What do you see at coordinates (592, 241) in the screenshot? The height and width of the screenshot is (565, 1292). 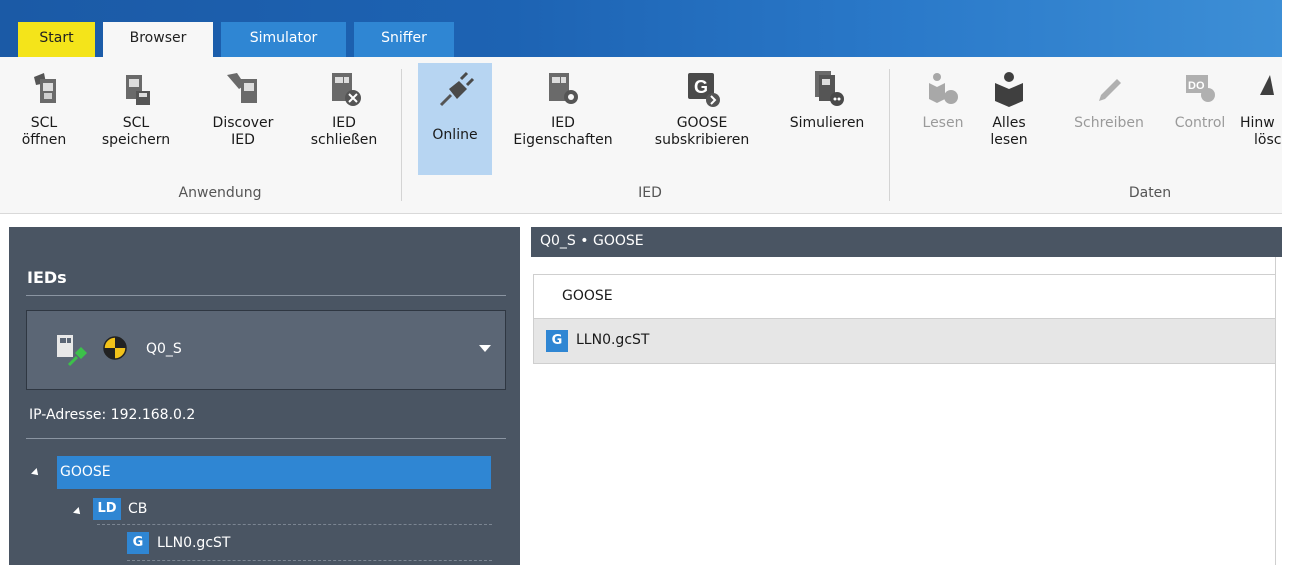 I see `breadcrumb-text: Q0_S • GOOSE` at bounding box center [592, 241].